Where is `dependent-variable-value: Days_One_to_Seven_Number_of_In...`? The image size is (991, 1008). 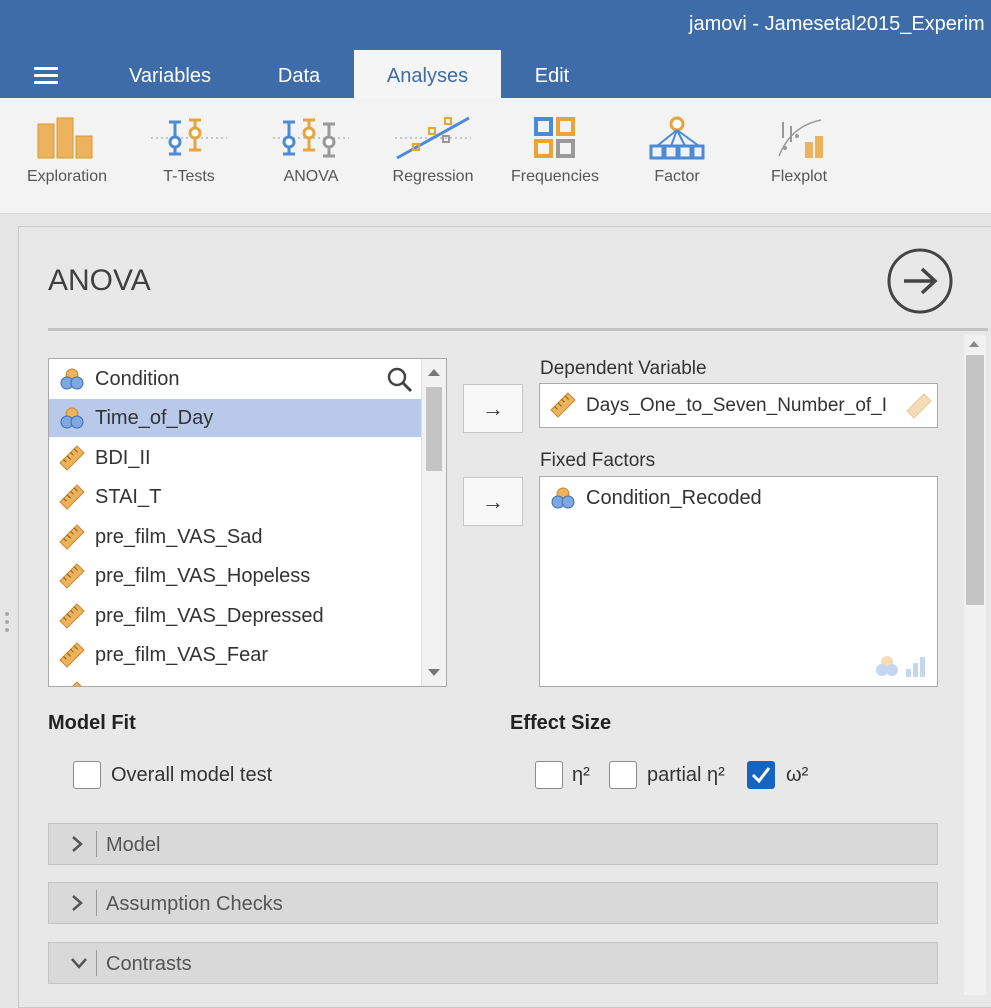 dependent-variable-value: Days_One_to_Seven_Number_of_In... is located at coordinates (736, 405).